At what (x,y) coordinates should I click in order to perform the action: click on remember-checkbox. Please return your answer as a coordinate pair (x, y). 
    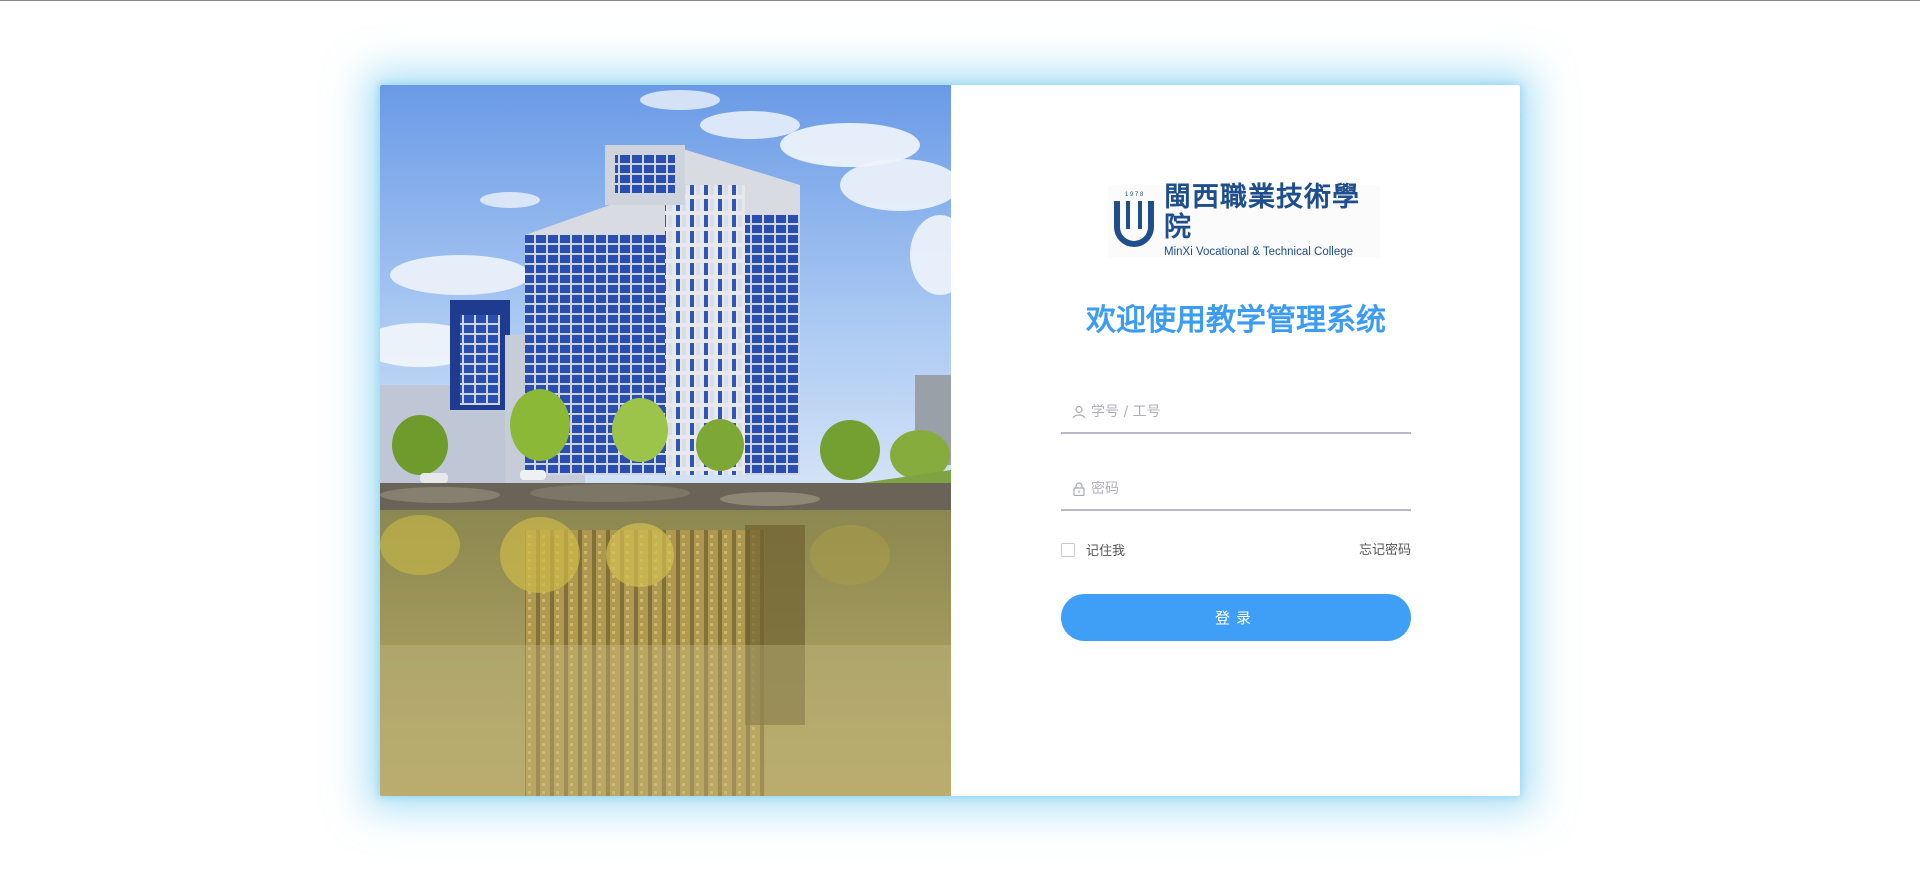
    Looking at the image, I should click on (1068, 549).